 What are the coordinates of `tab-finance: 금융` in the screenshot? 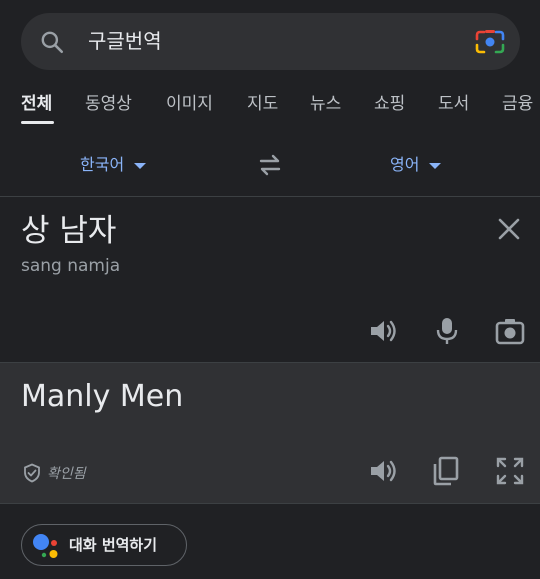 It's located at (517, 104).